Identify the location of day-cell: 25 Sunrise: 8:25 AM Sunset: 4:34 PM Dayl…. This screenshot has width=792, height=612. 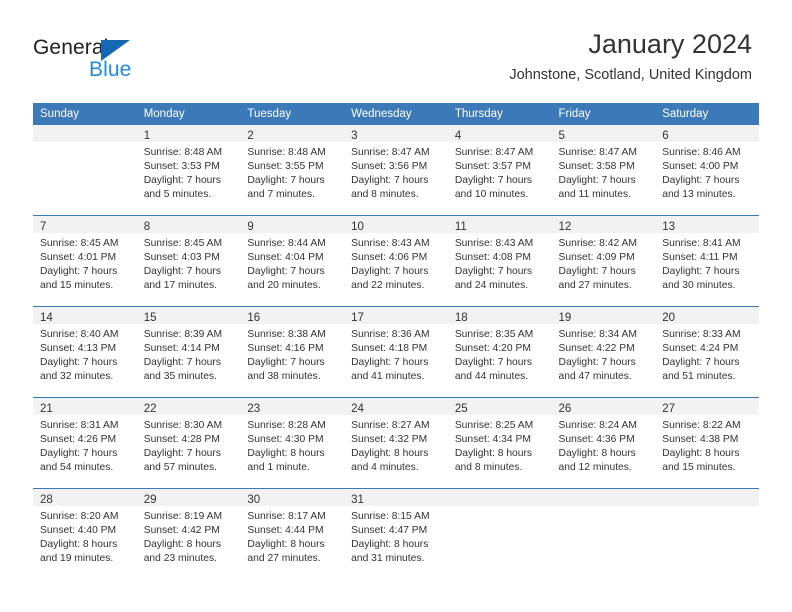
(499, 443).